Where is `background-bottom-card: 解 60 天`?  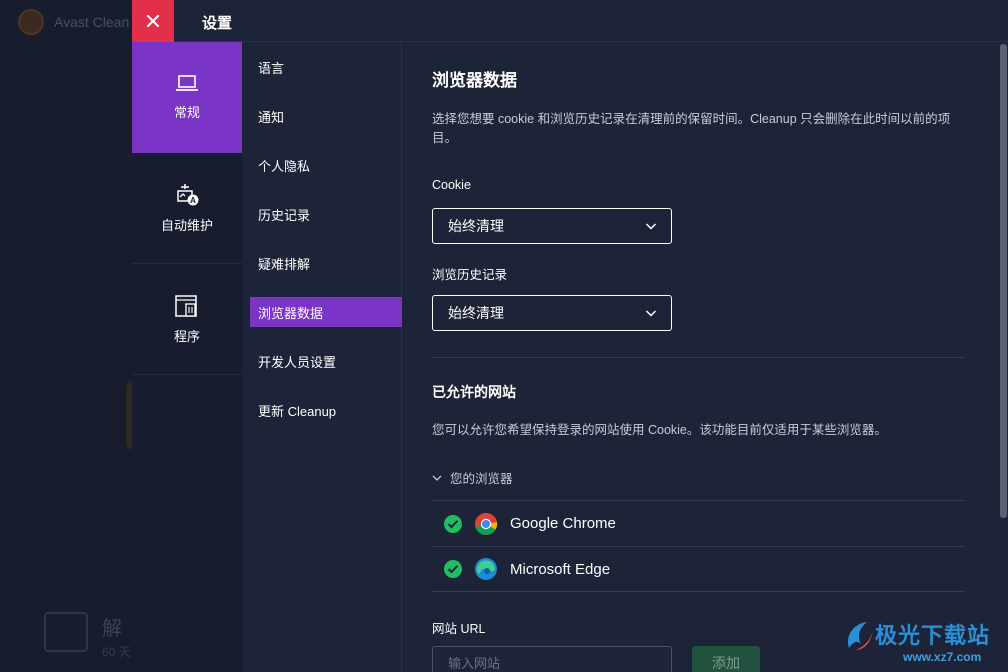
background-bottom-card: 解 60 天 is located at coordinates (87, 636).